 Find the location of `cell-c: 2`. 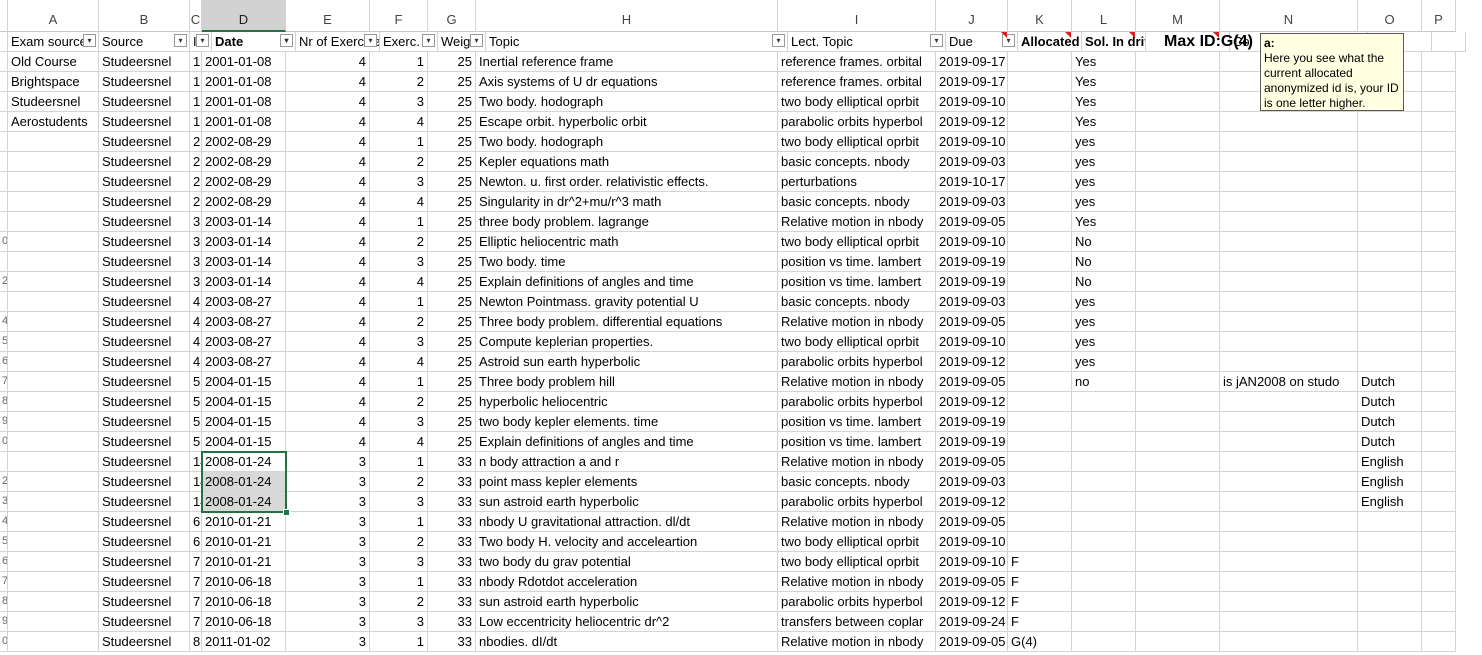

cell-c: 2 is located at coordinates (196, 182).